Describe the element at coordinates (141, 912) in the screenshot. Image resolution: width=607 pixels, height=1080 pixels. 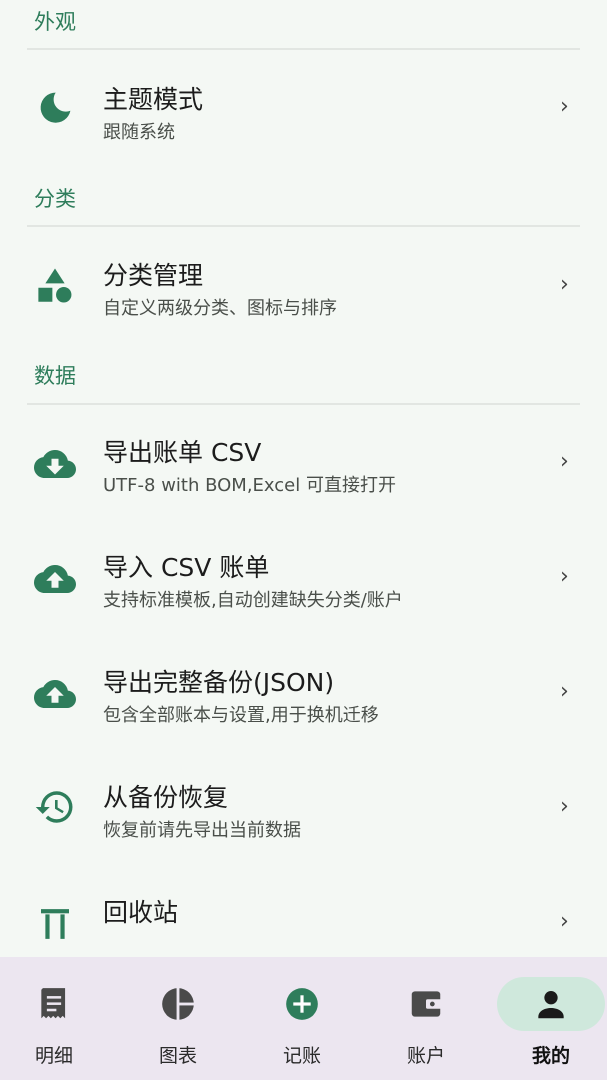
I see `row-title: 回收站` at that location.